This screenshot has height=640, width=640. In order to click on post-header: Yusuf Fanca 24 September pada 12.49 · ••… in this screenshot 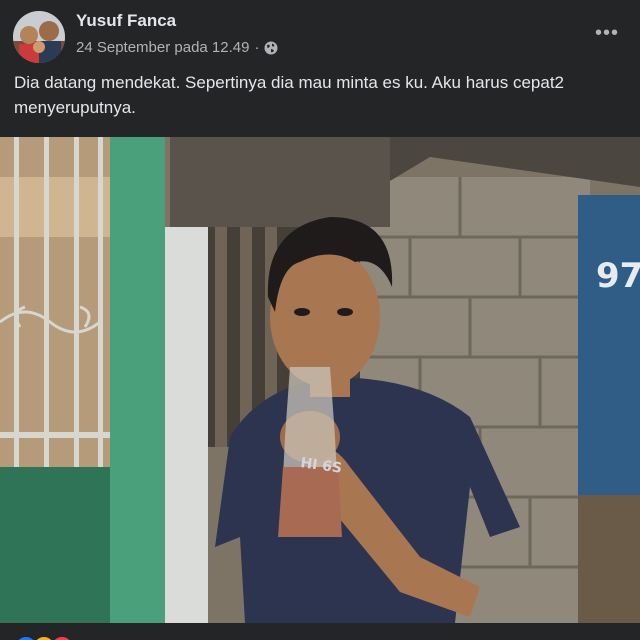, I will do `click(320, 33)`.